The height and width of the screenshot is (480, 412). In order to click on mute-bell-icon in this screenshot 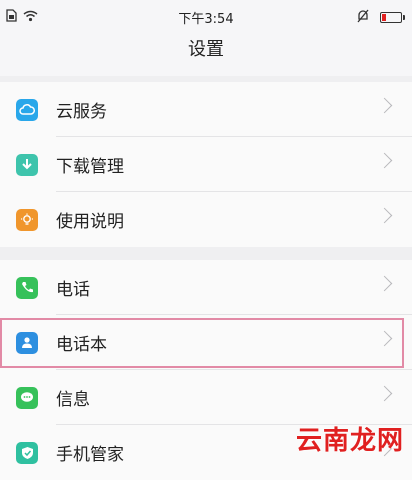, I will do `click(363, 17)`.